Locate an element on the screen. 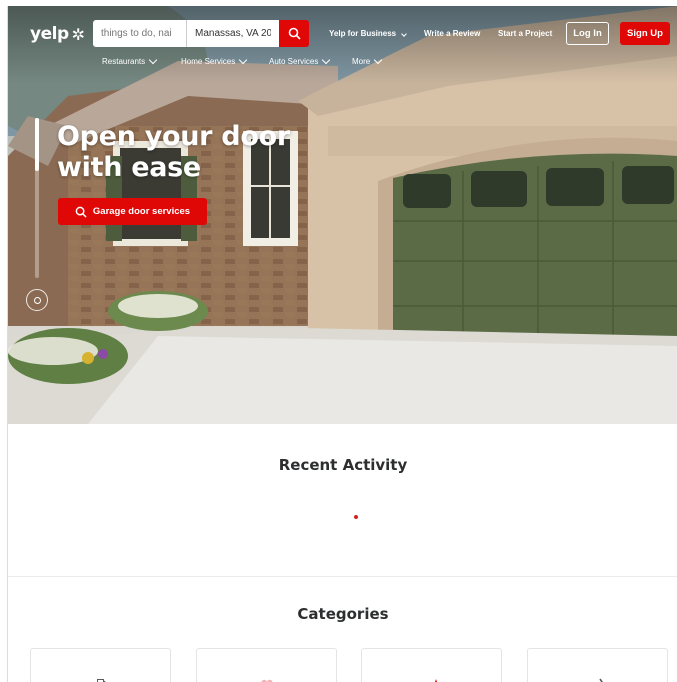 The image size is (677, 682). hero-headline-line2: with ease is located at coordinates (129, 167).